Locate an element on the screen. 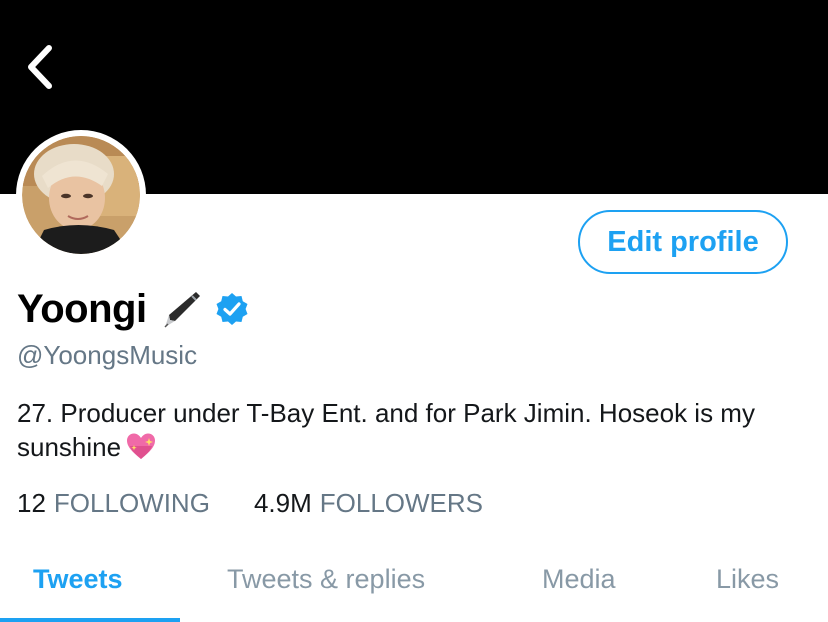 The image size is (828, 622). following-label: FOLLOWING is located at coordinates (131, 503).